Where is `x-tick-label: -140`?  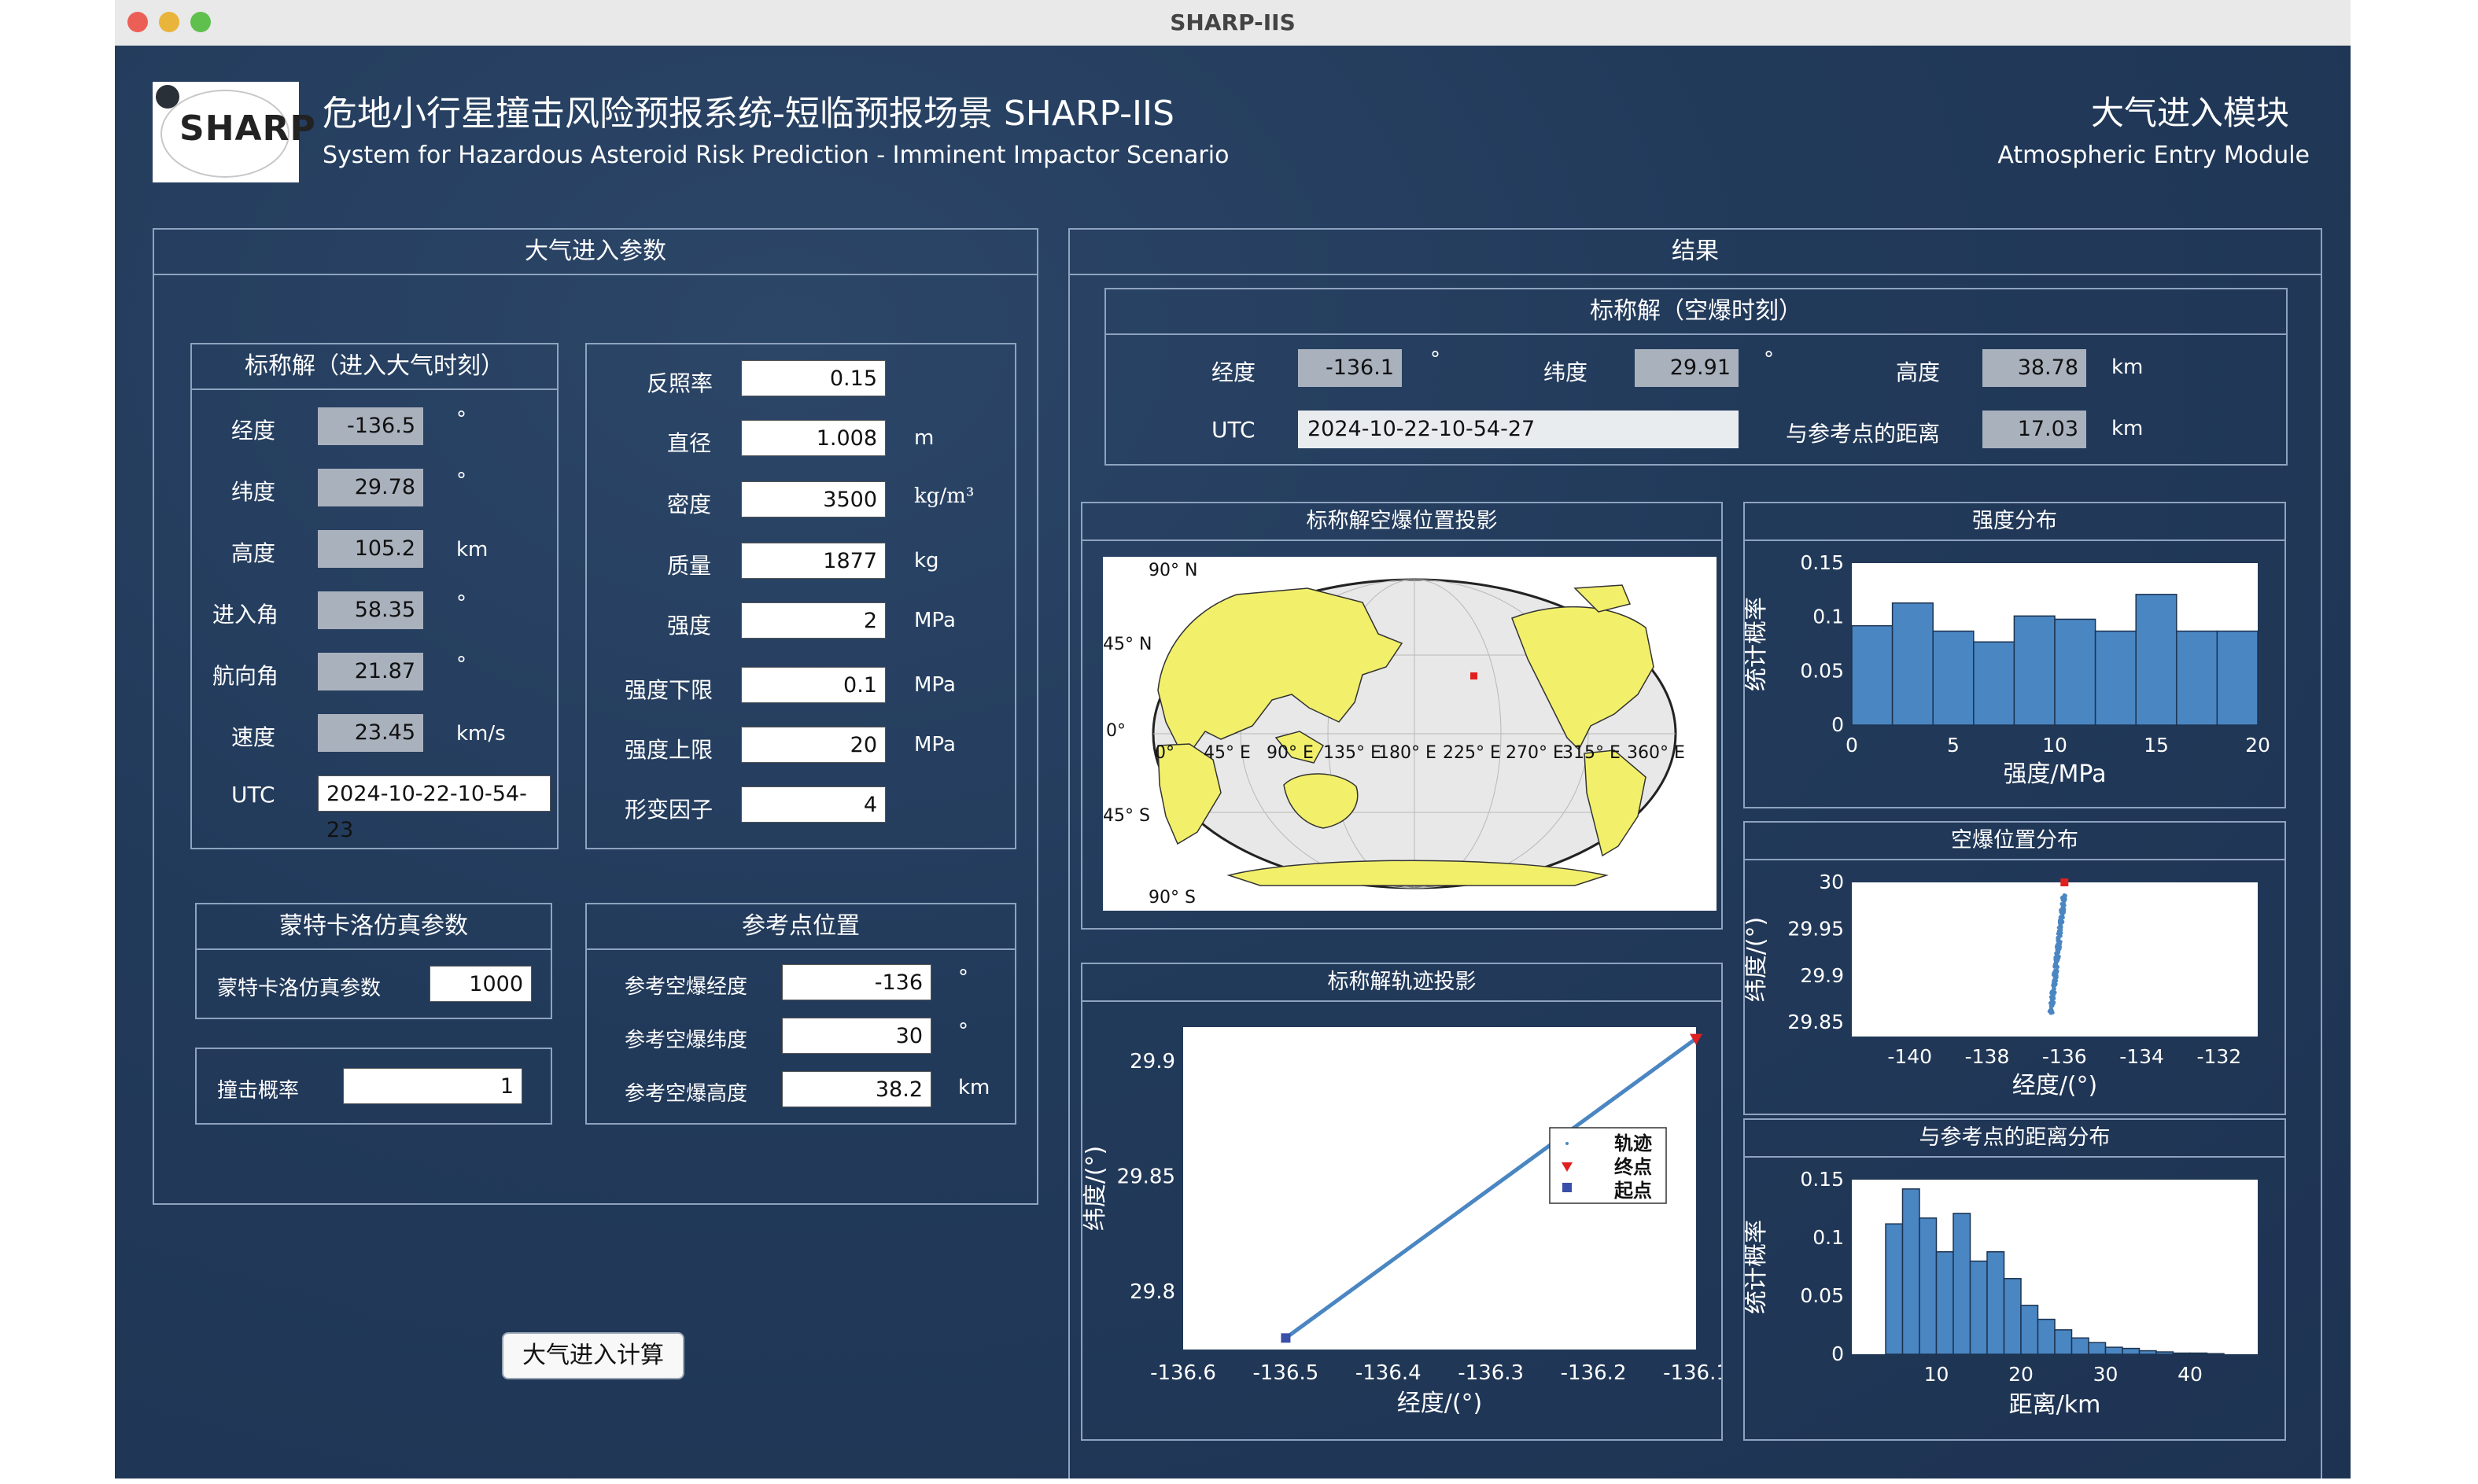
x-tick-label: -140 is located at coordinates (1909, 1056).